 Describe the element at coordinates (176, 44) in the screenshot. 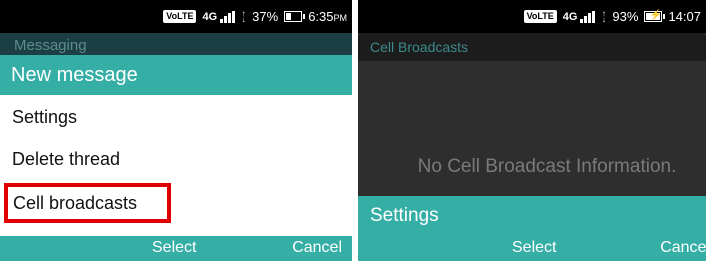

I see `background-app-title: Messaging` at that location.